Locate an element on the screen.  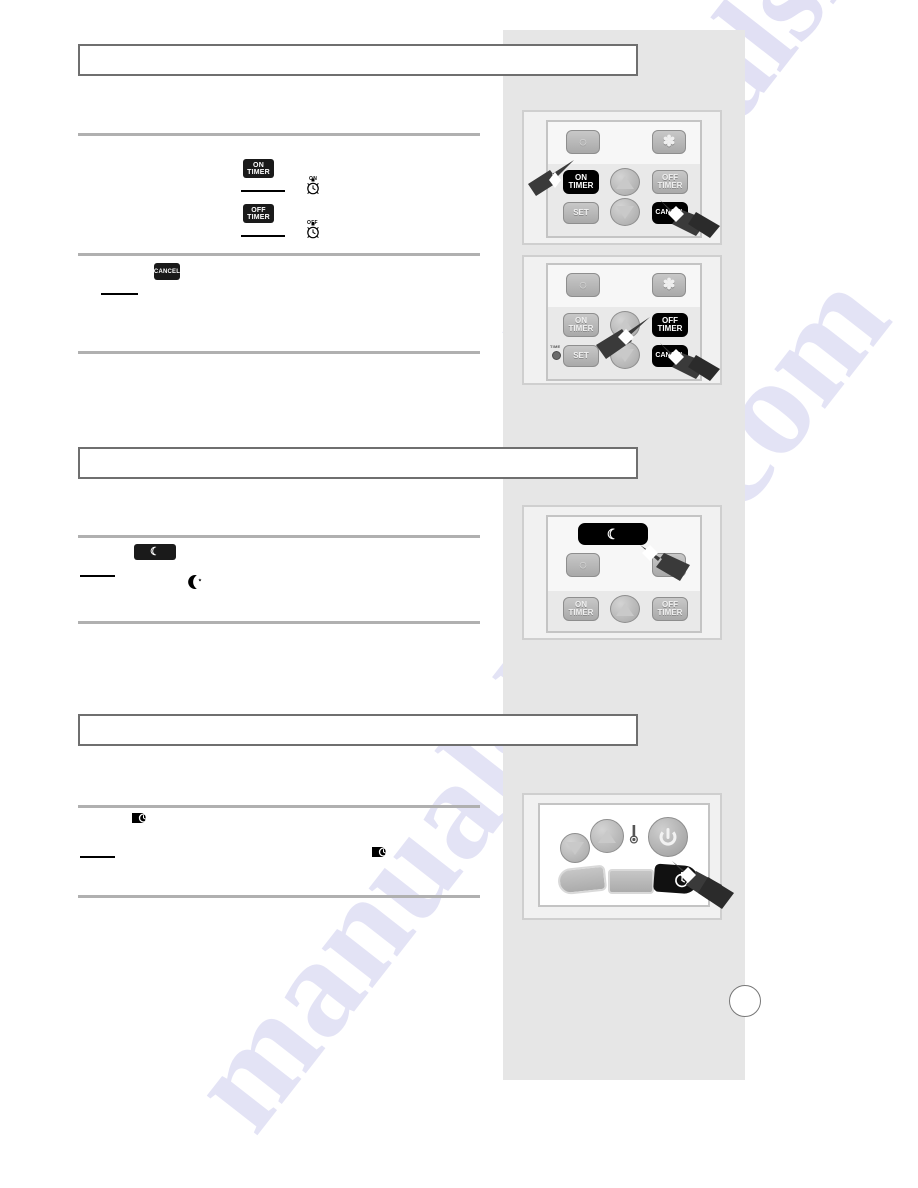
diagram-remote-on-timer: ◌ ✽ ON TIMER OFF TIMER SET CANCEL is located at coordinates (622, 177).